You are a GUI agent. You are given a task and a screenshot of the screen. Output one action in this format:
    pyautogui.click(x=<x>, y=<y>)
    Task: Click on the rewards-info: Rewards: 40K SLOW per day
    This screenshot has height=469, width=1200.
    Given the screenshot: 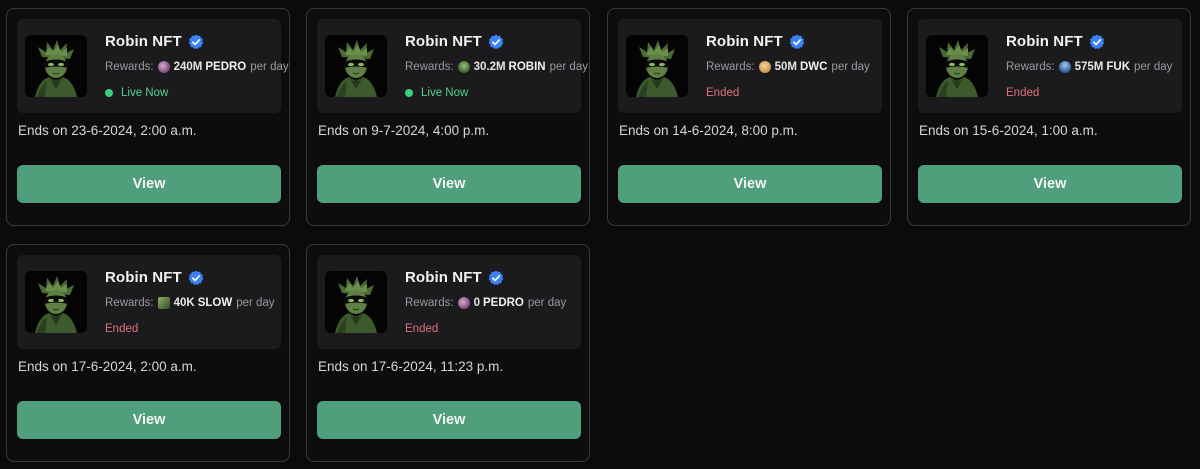 What is the action you would take?
    pyautogui.click(x=190, y=303)
    